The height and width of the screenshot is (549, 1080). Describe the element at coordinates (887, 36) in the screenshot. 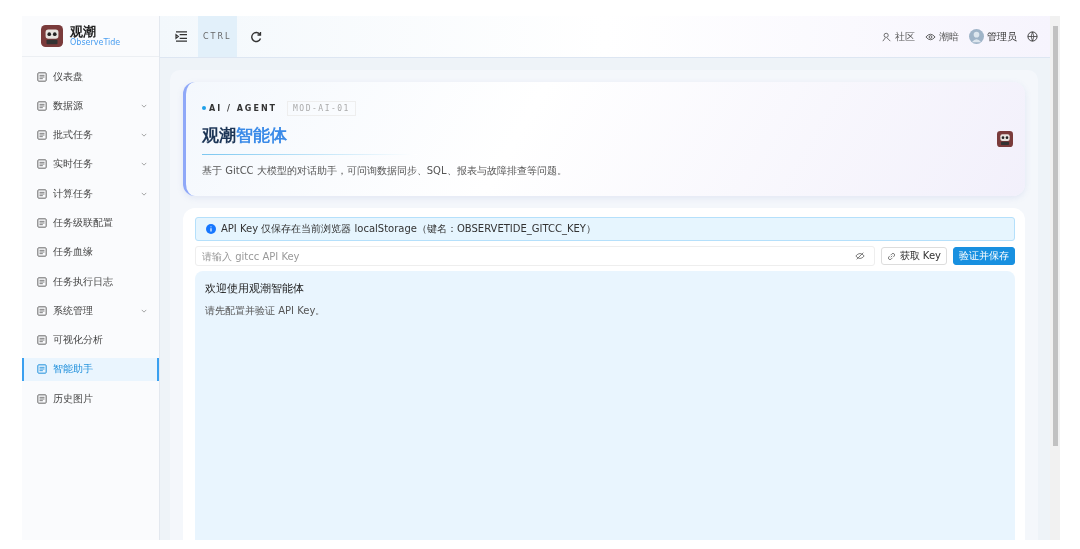

I see `people-icon` at that location.